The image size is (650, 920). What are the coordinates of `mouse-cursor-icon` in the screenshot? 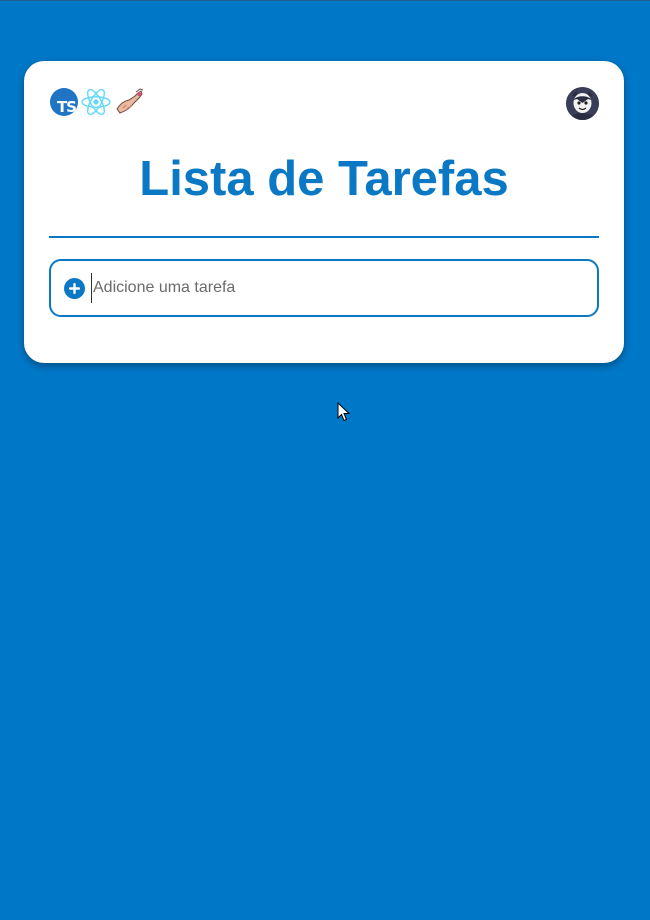 It's located at (344, 412).